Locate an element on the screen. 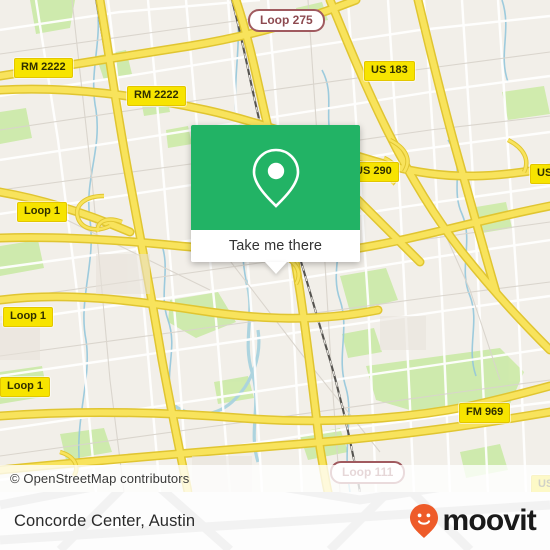  moovit-logo: moovit is located at coordinates (473, 521).